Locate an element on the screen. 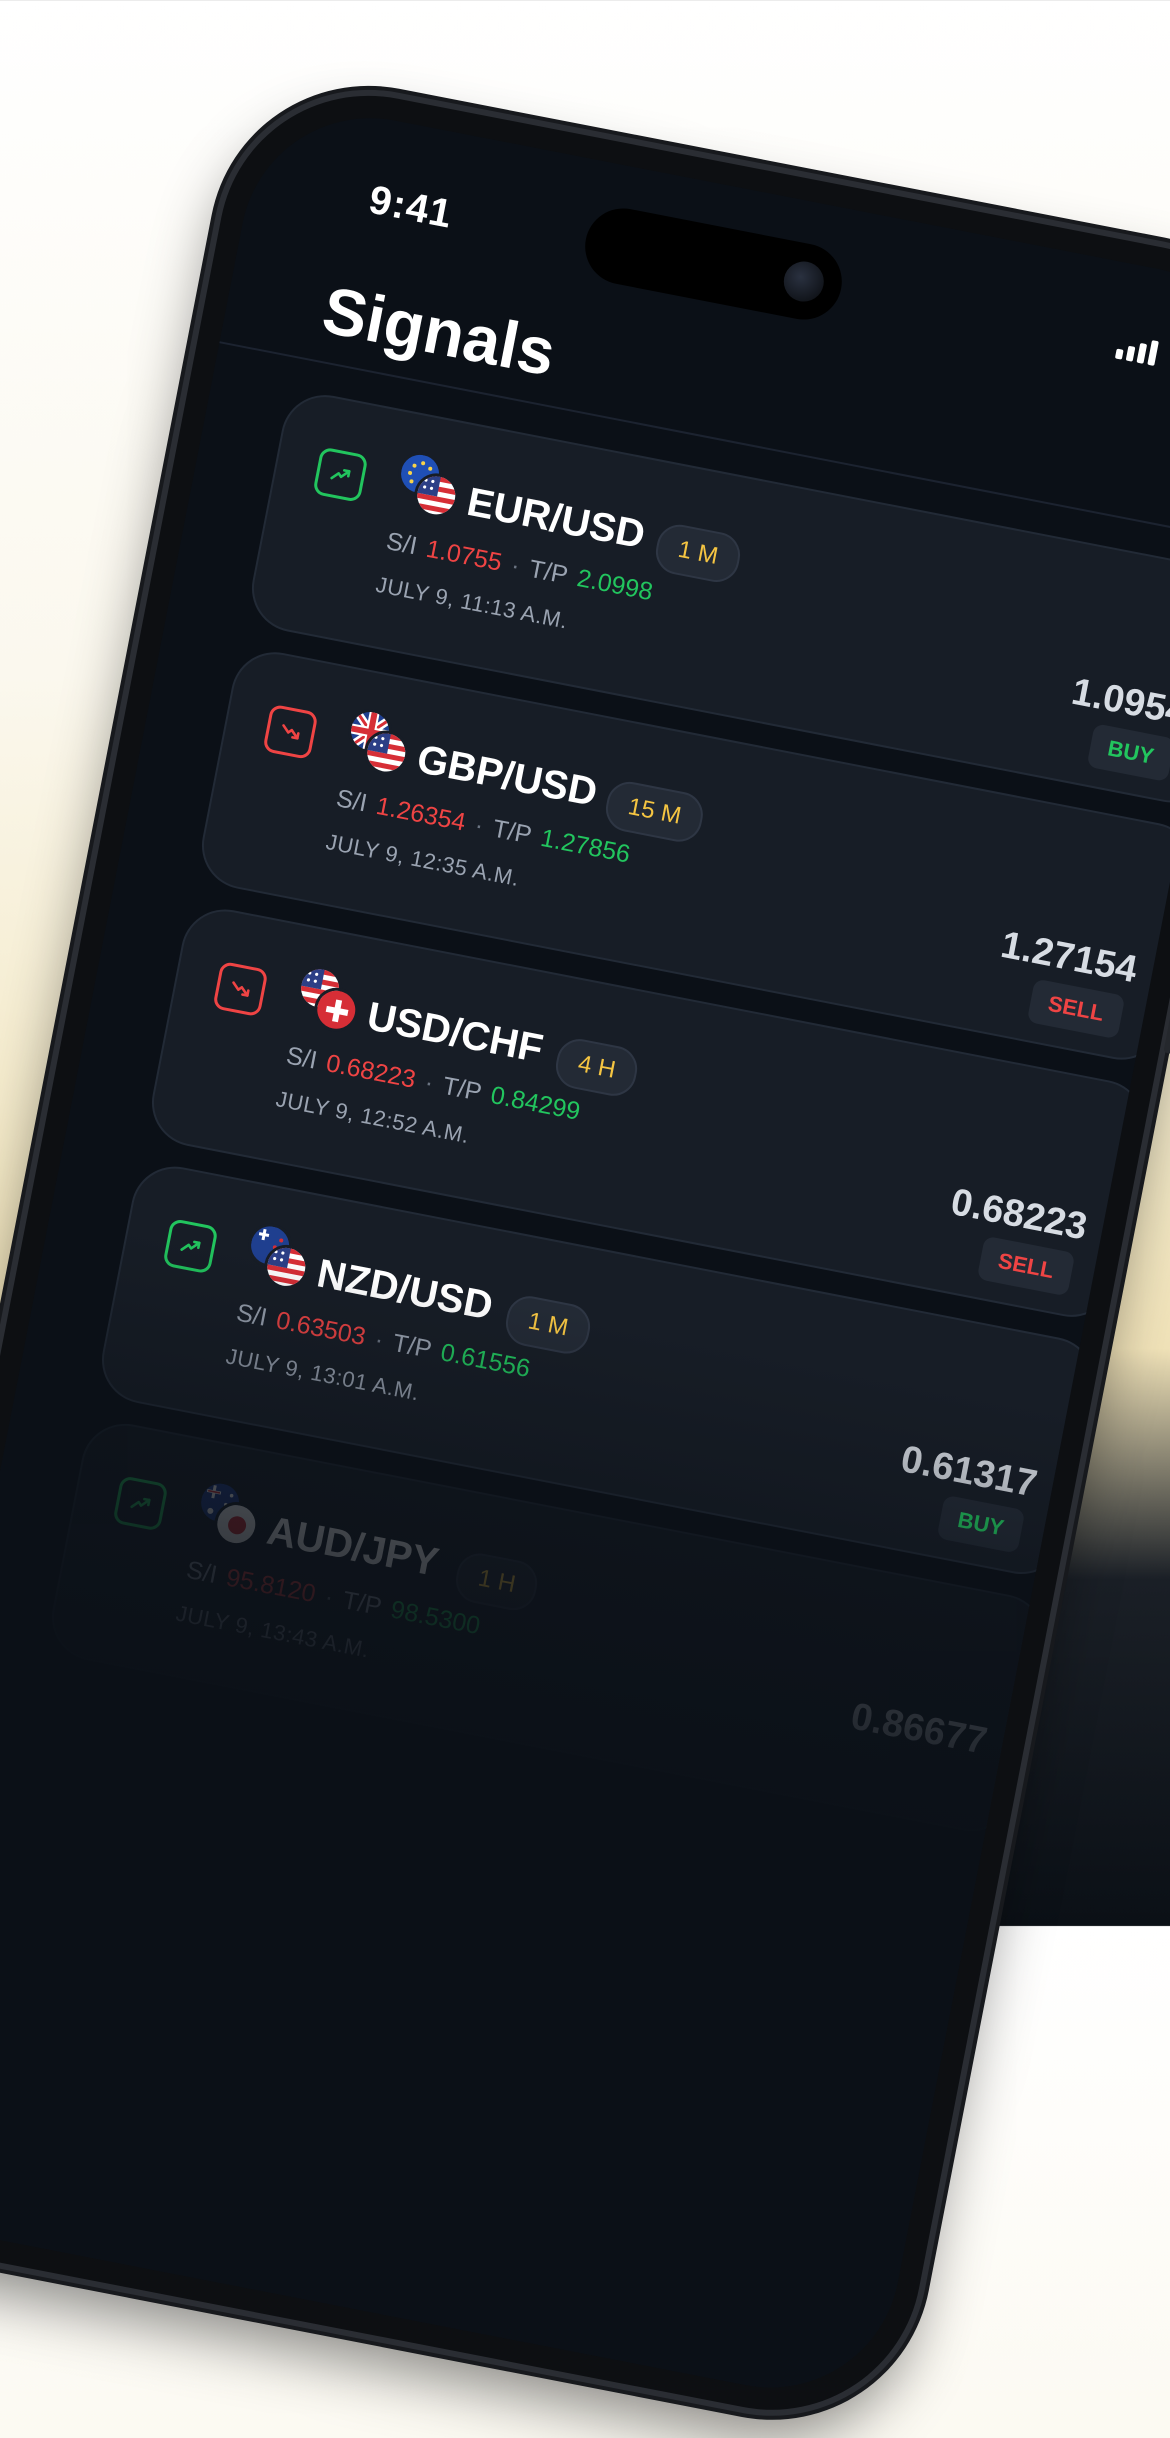 The image size is (1170, 2438). cellular-signal-icon is located at coordinates (1136, 350).